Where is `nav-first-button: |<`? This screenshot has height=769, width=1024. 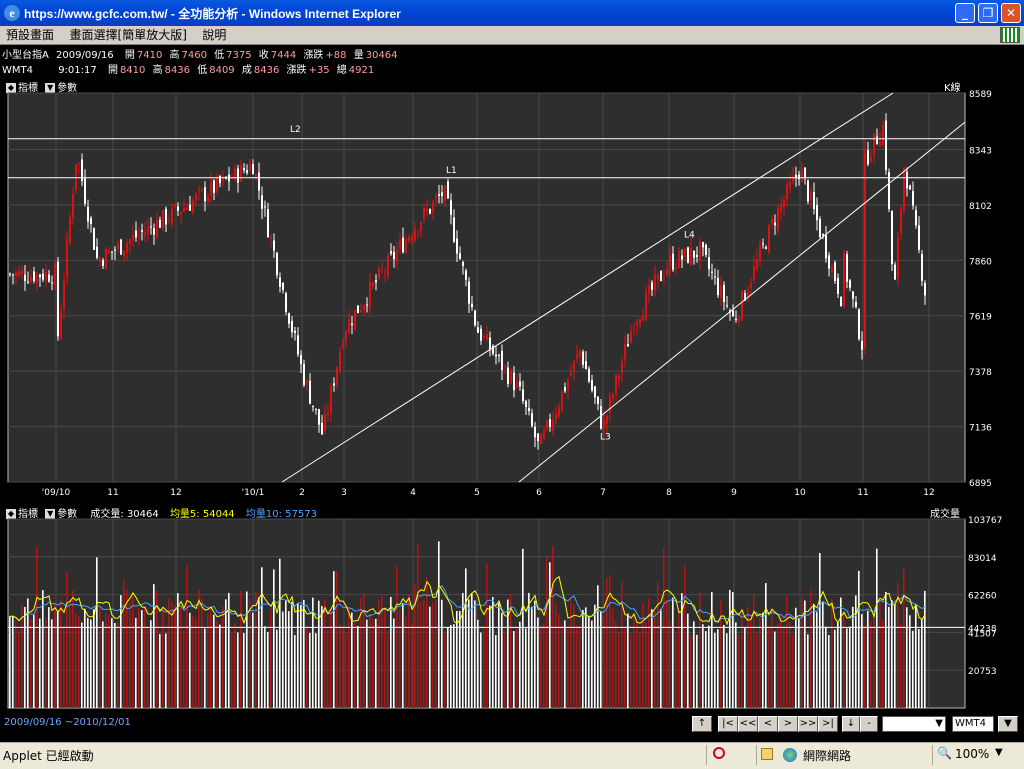
nav-first-button: |< is located at coordinates (728, 724).